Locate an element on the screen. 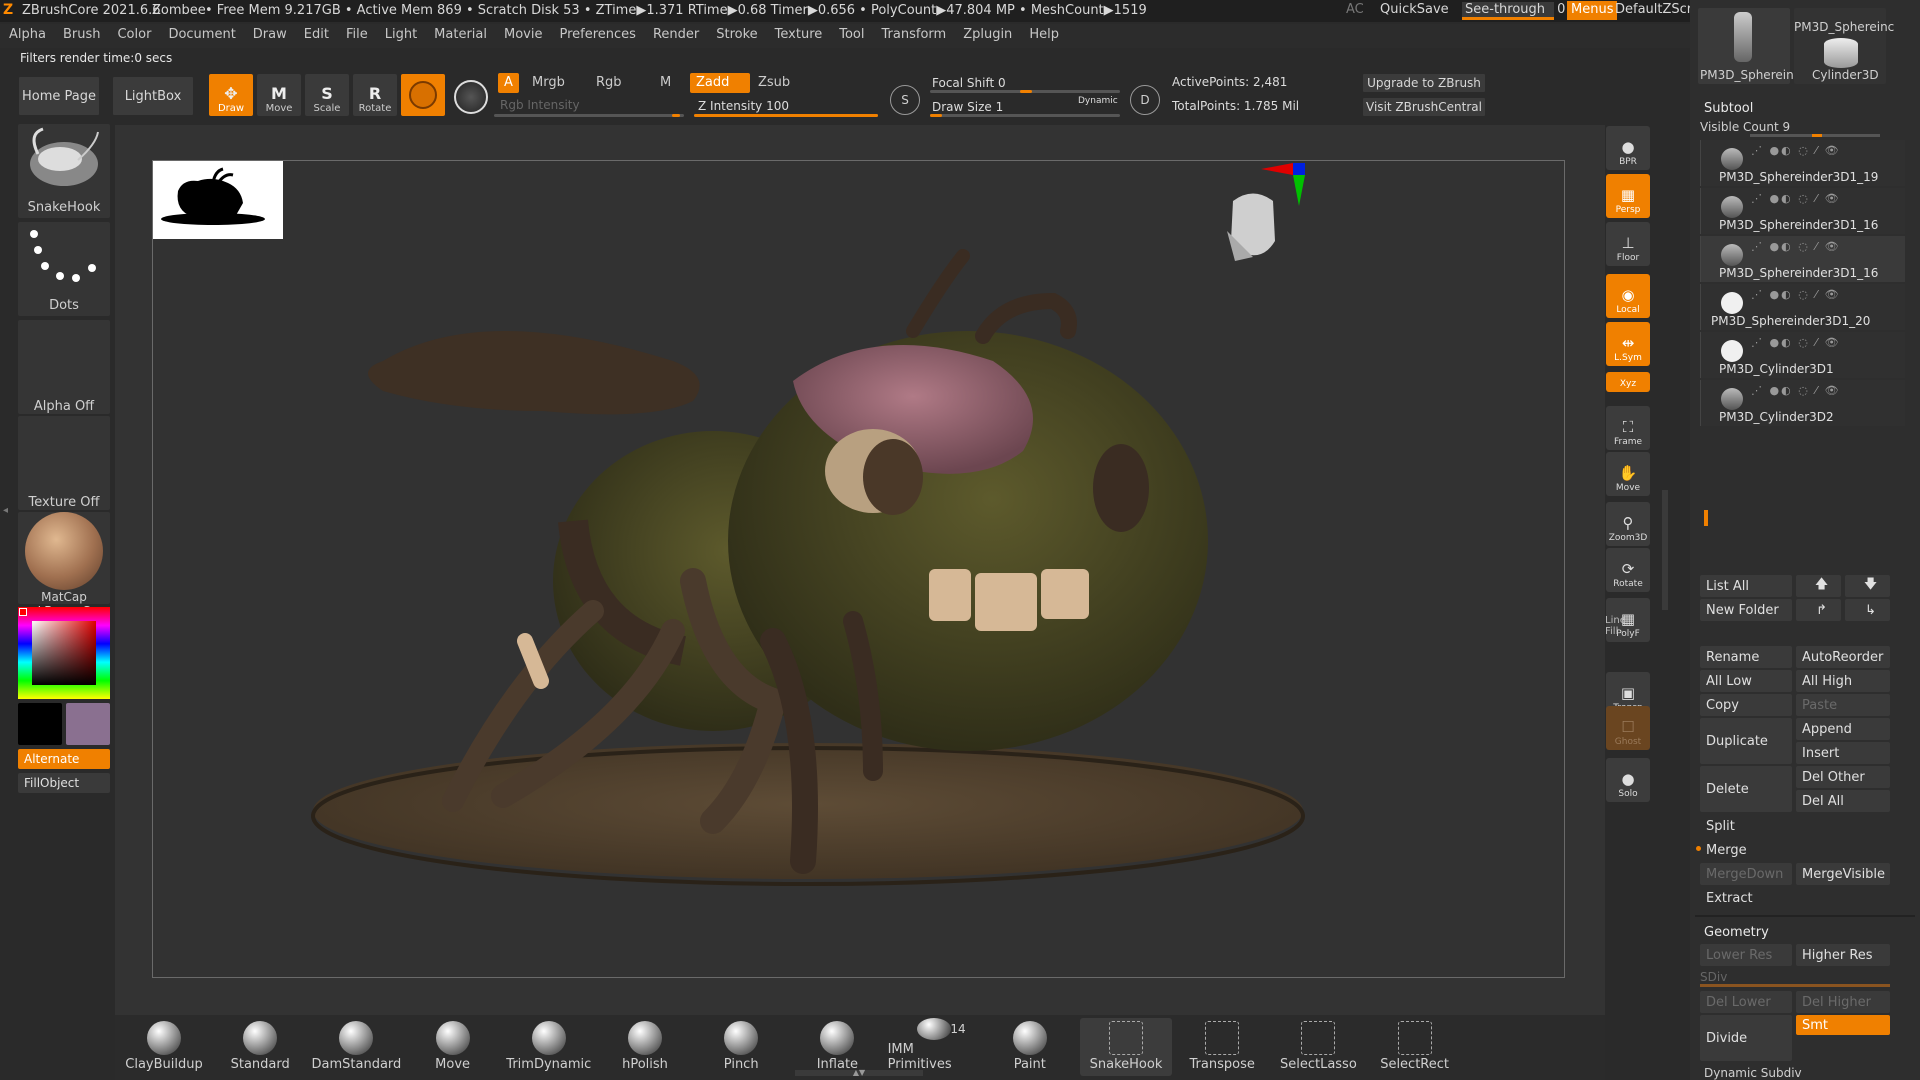  saturation-square is located at coordinates (64, 653).